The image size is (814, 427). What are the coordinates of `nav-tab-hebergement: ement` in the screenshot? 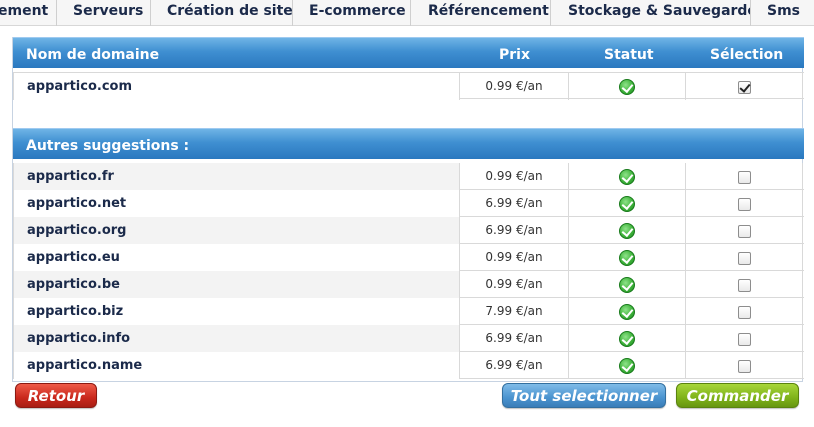 It's located at (28, 13).